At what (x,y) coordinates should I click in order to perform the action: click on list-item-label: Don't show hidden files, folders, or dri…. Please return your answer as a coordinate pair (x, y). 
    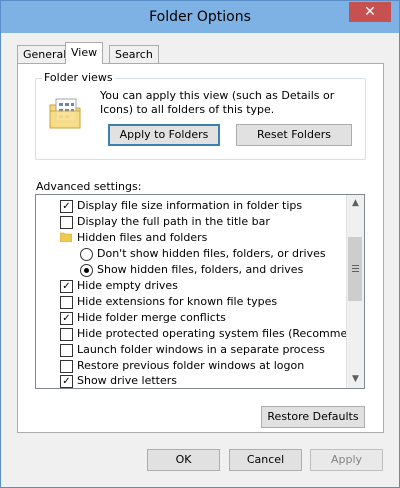
    Looking at the image, I should click on (211, 253).